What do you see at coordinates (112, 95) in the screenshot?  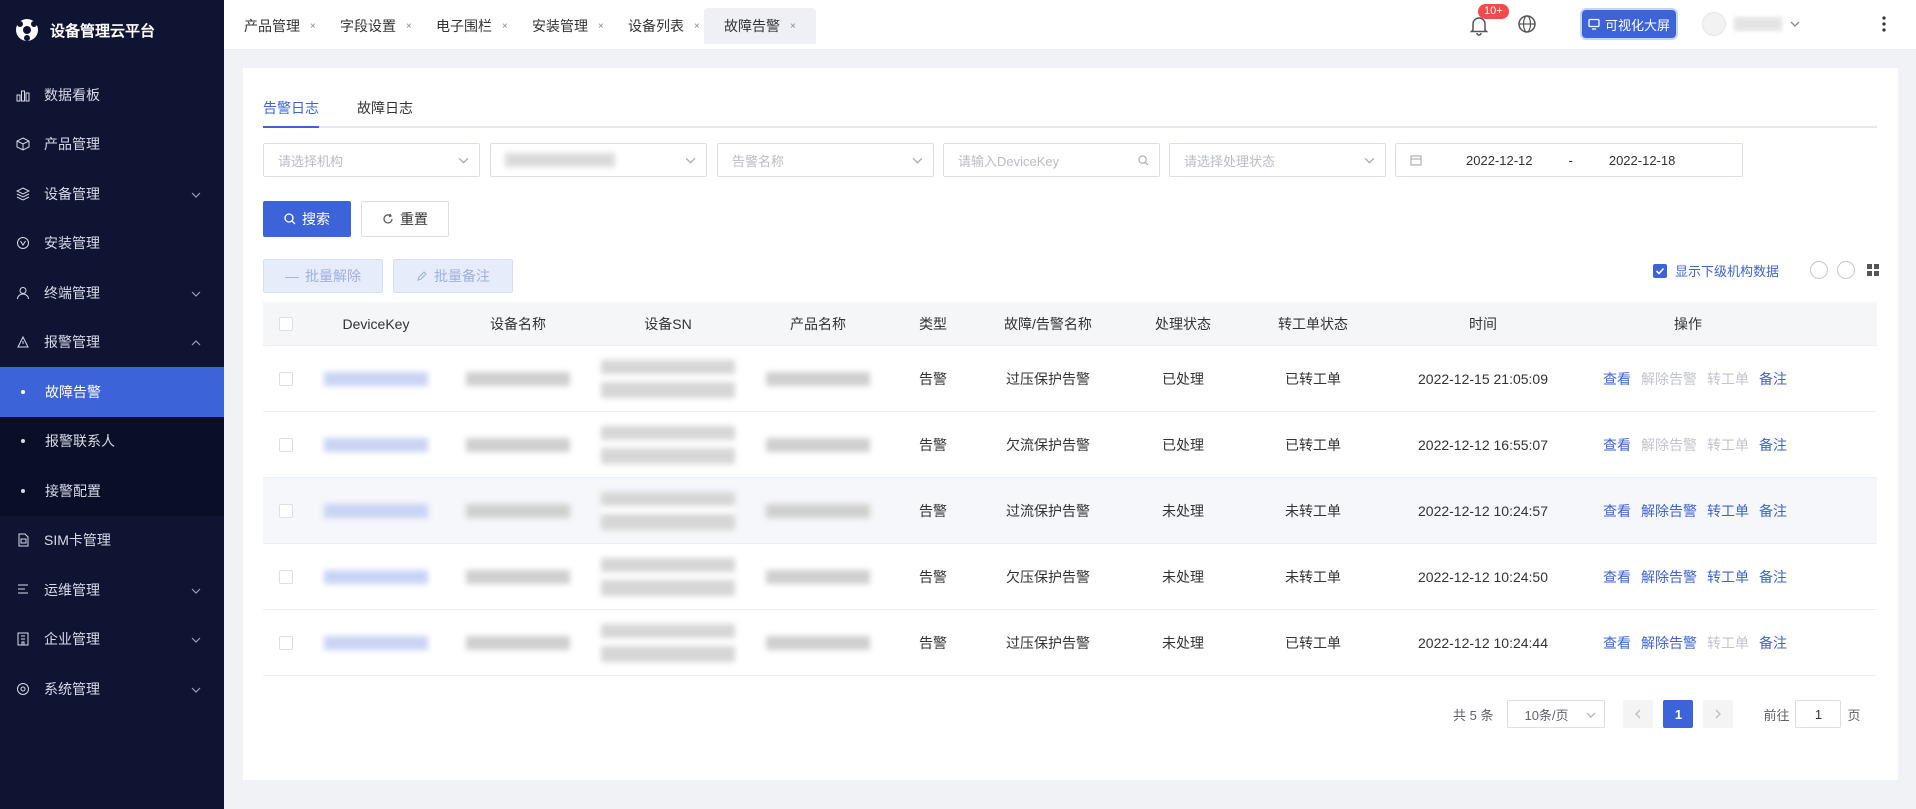 I see `sidebar-item-bar-chart: 数据看板` at bounding box center [112, 95].